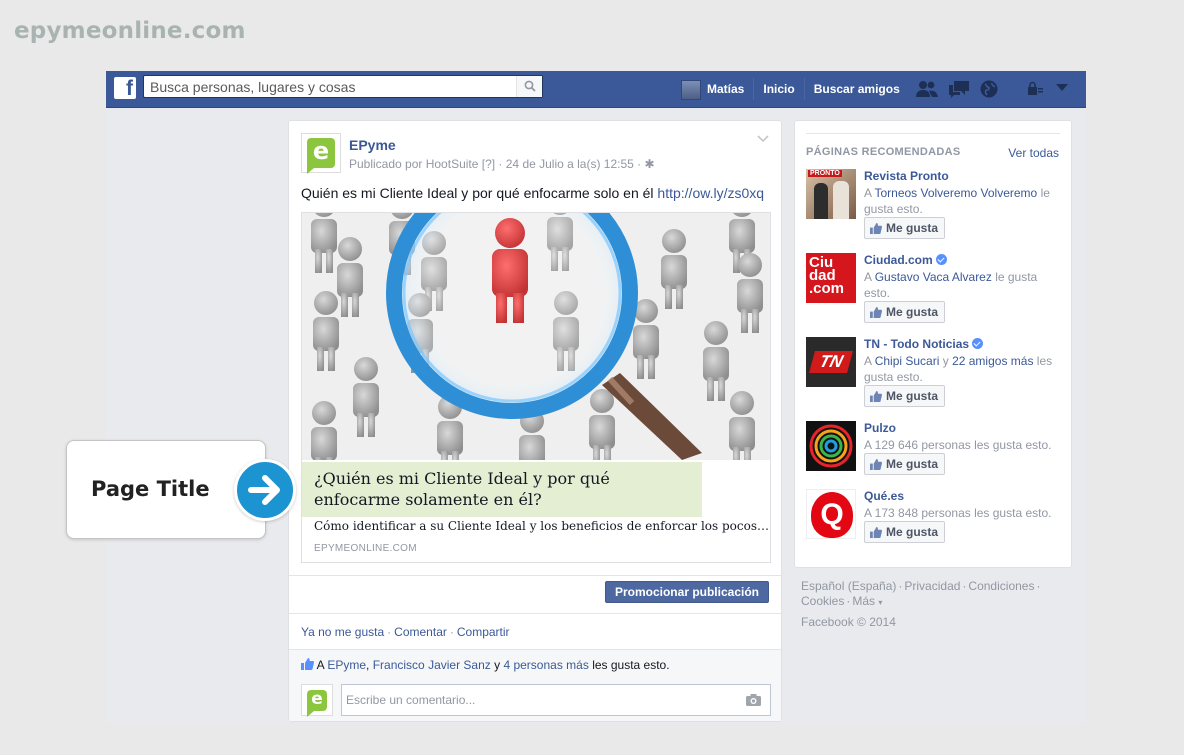 The width and height of the screenshot is (1184, 755). Describe the element at coordinates (827, 288) in the screenshot. I see `ciudad-logo-line: .com` at that location.